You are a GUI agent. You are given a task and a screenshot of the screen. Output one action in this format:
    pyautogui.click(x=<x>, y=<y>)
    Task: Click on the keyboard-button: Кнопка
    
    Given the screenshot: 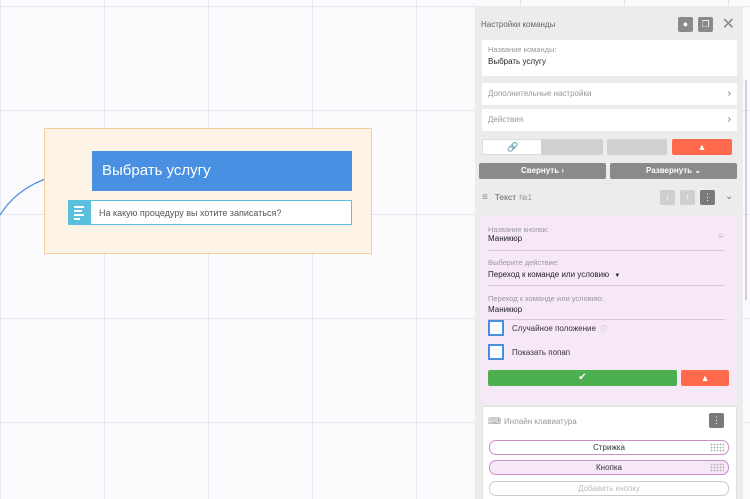 What is the action you would take?
    pyautogui.click(x=609, y=467)
    